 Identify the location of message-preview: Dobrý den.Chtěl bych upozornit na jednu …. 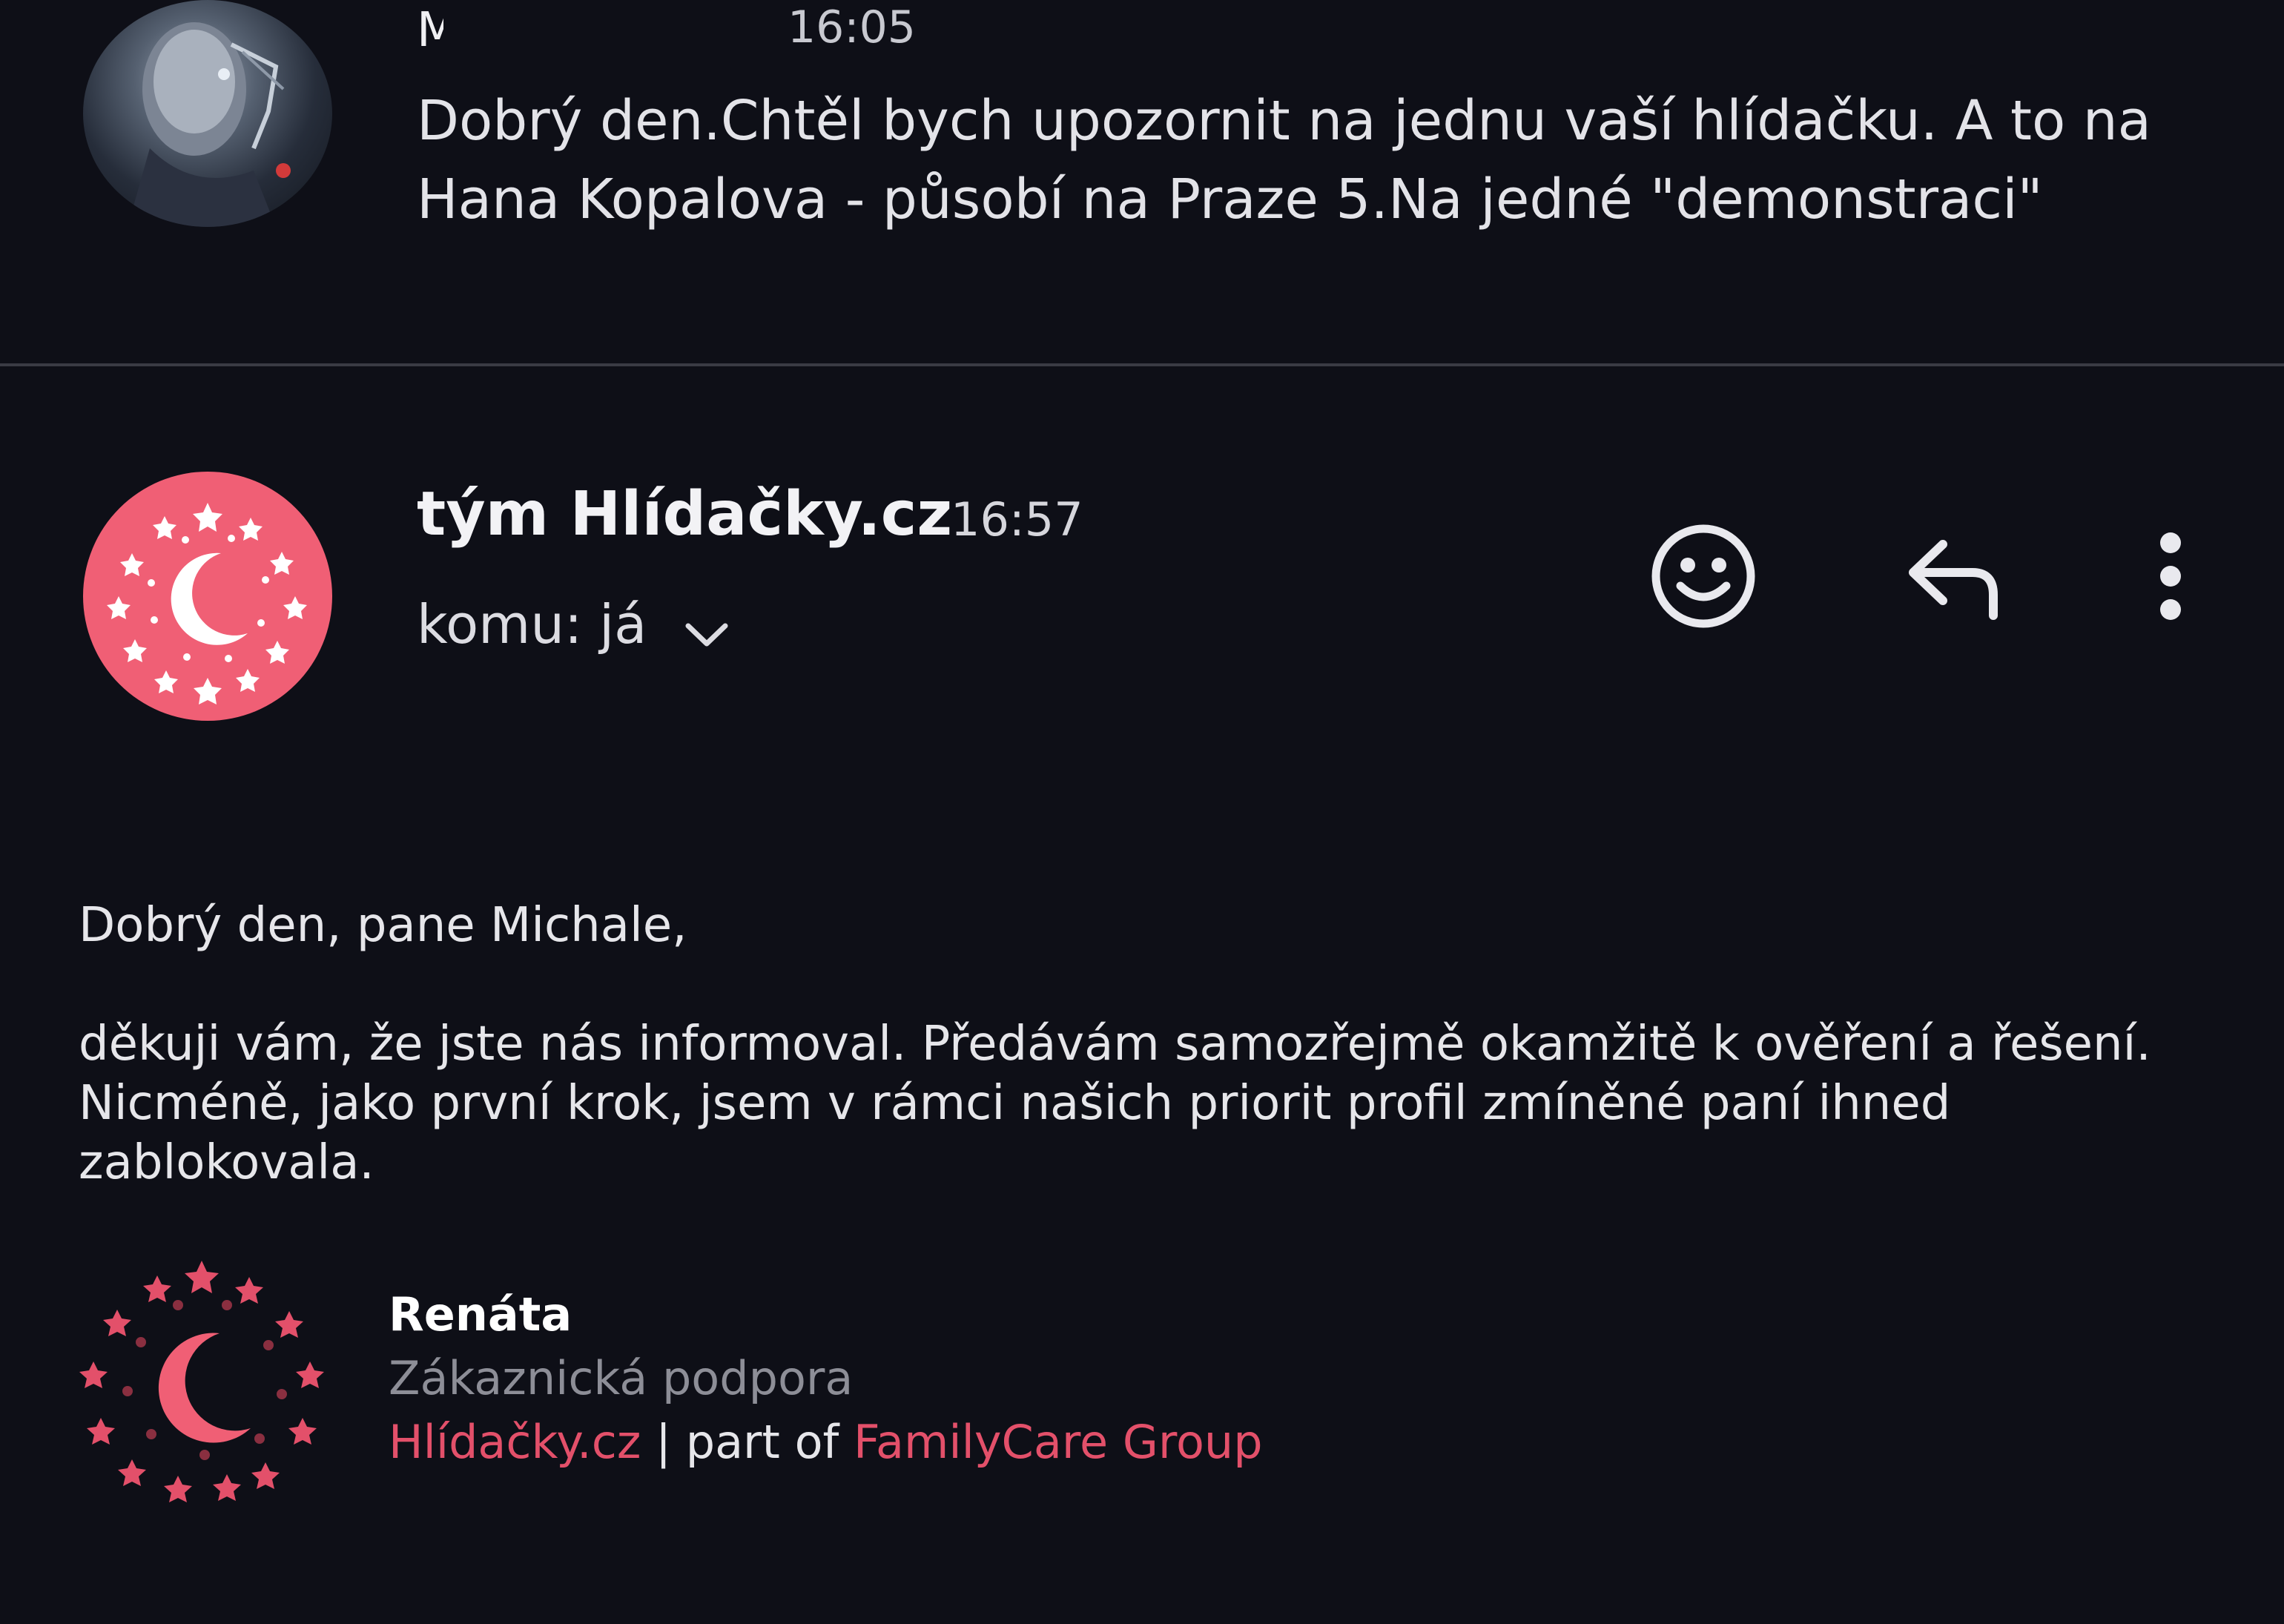
(1321, 160).